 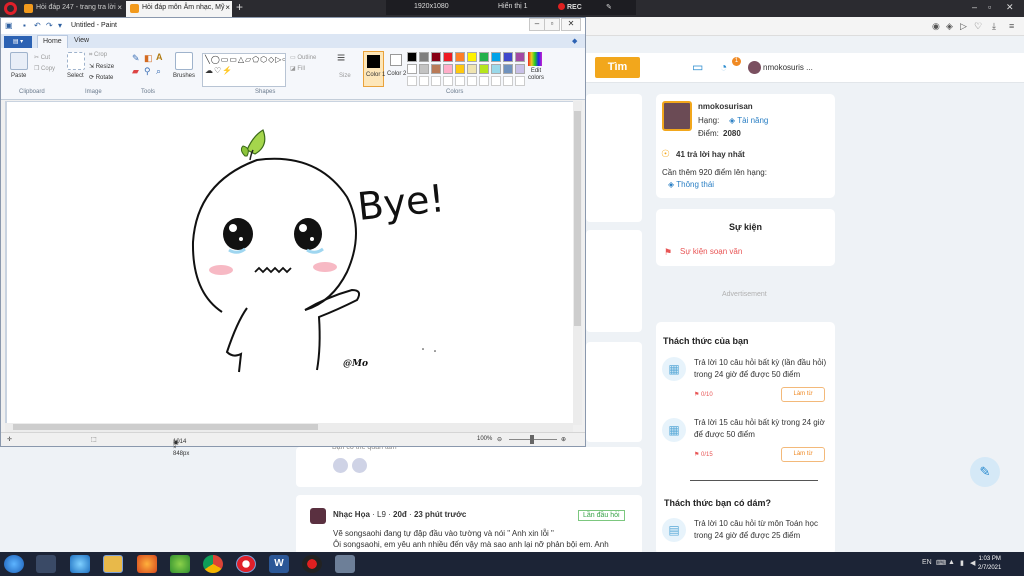 What do you see at coordinates (962, 563) in the screenshot?
I see `network-icon: ▮` at bounding box center [962, 563].